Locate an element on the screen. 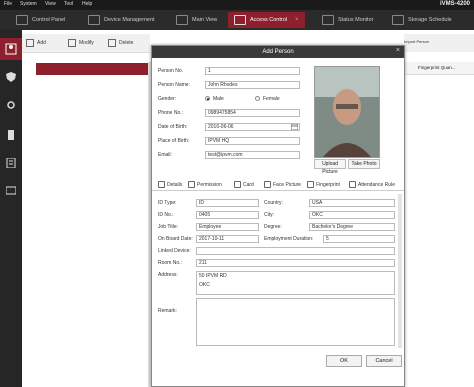 This screenshot has height=387, width=474. delete-button: Delete is located at coordinates (120, 43).